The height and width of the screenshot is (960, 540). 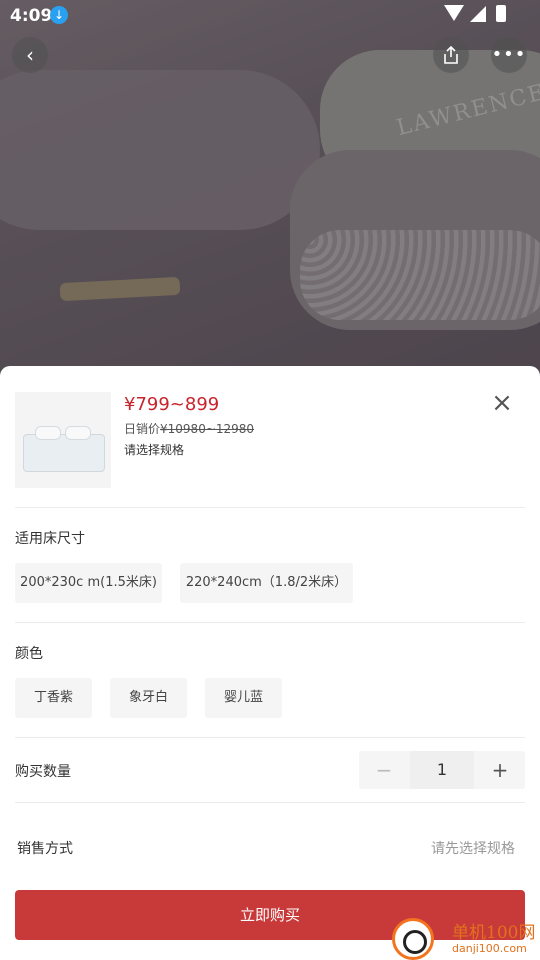 I want to click on color-option-baby-blue: 婴儿蓝, so click(x=243, y=698).